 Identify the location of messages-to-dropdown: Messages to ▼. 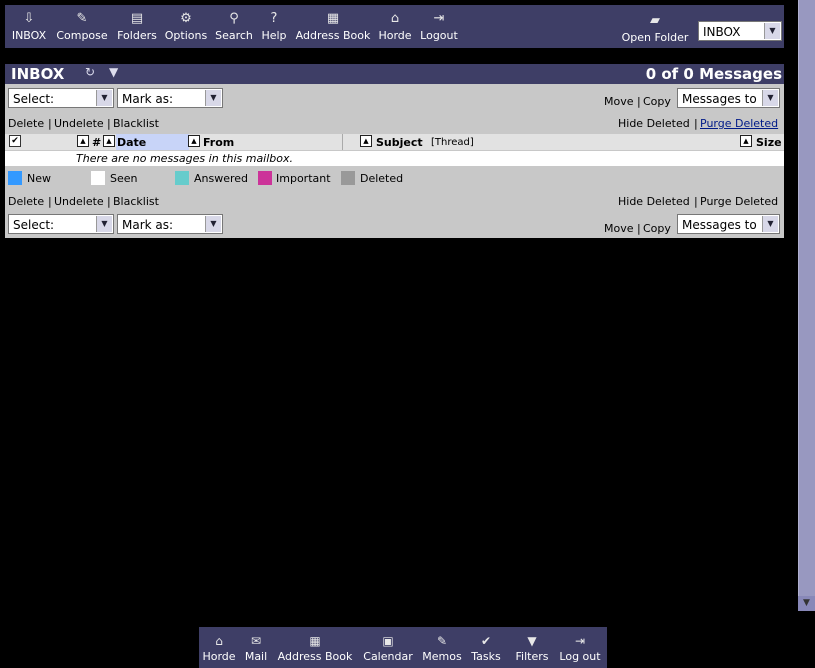
(728, 98).